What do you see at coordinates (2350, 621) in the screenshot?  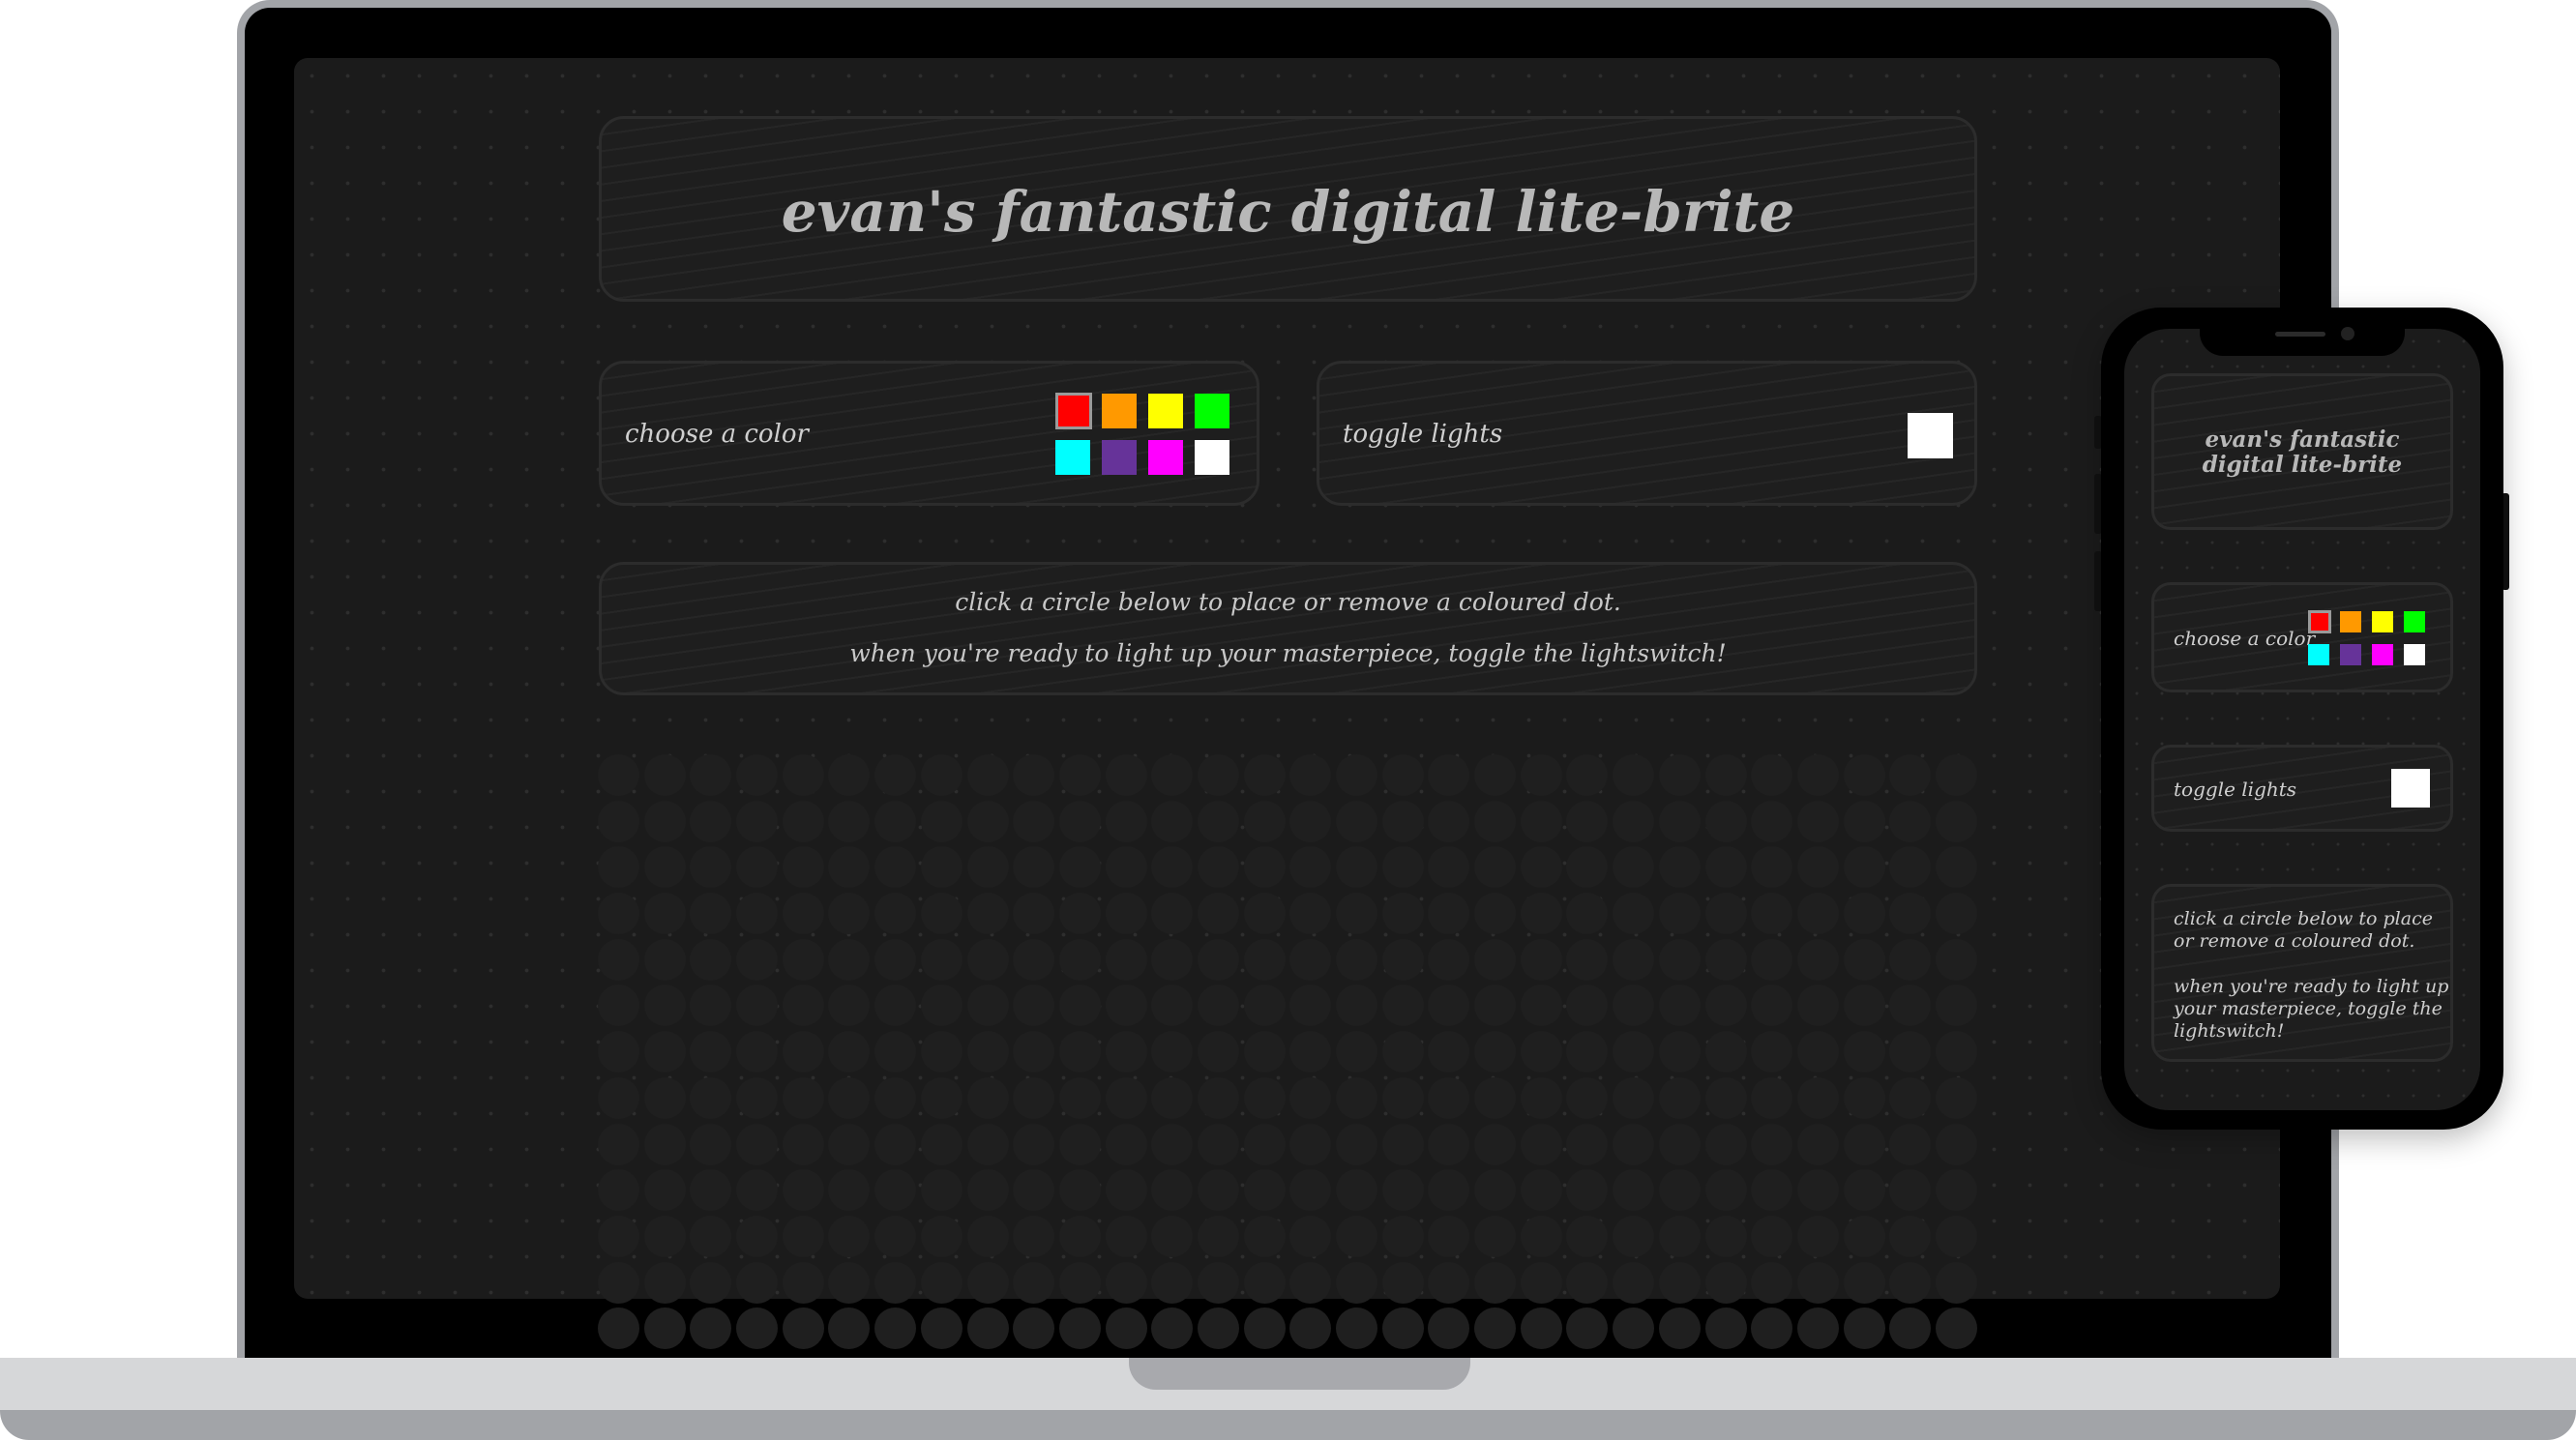 I see `mobile-swatch-orange` at bounding box center [2350, 621].